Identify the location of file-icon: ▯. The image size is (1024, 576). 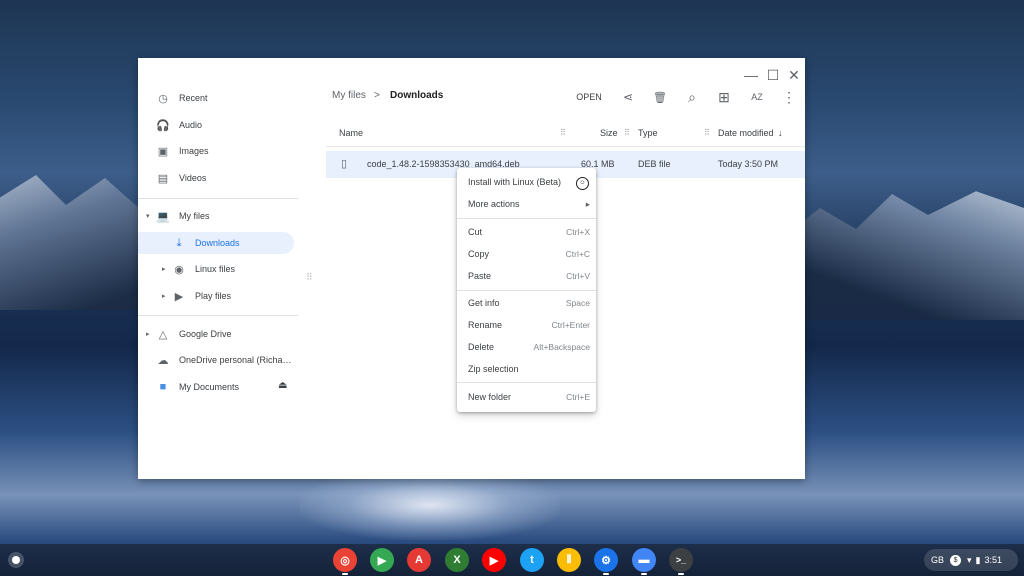
(344, 164).